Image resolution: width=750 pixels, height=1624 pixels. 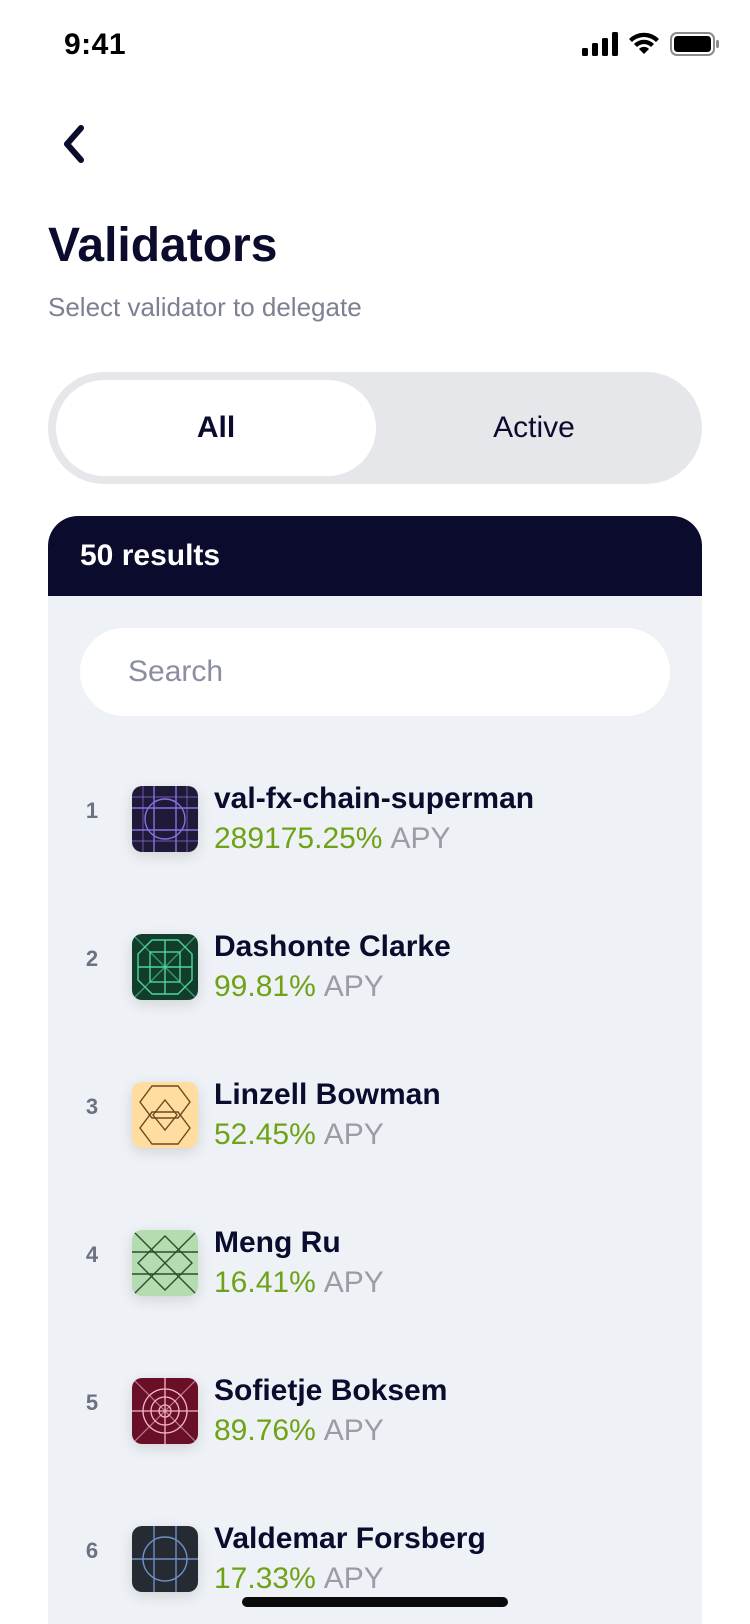 What do you see at coordinates (92, 810) in the screenshot?
I see `validator-rank: 1` at bounding box center [92, 810].